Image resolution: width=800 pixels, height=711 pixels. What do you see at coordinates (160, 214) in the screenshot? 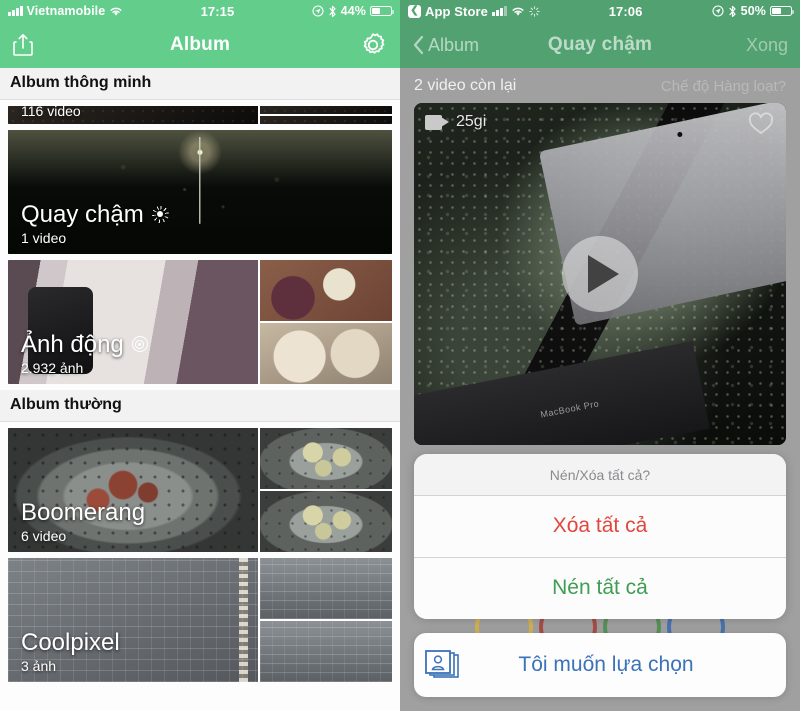
I see `slow-motion-icon` at bounding box center [160, 214].